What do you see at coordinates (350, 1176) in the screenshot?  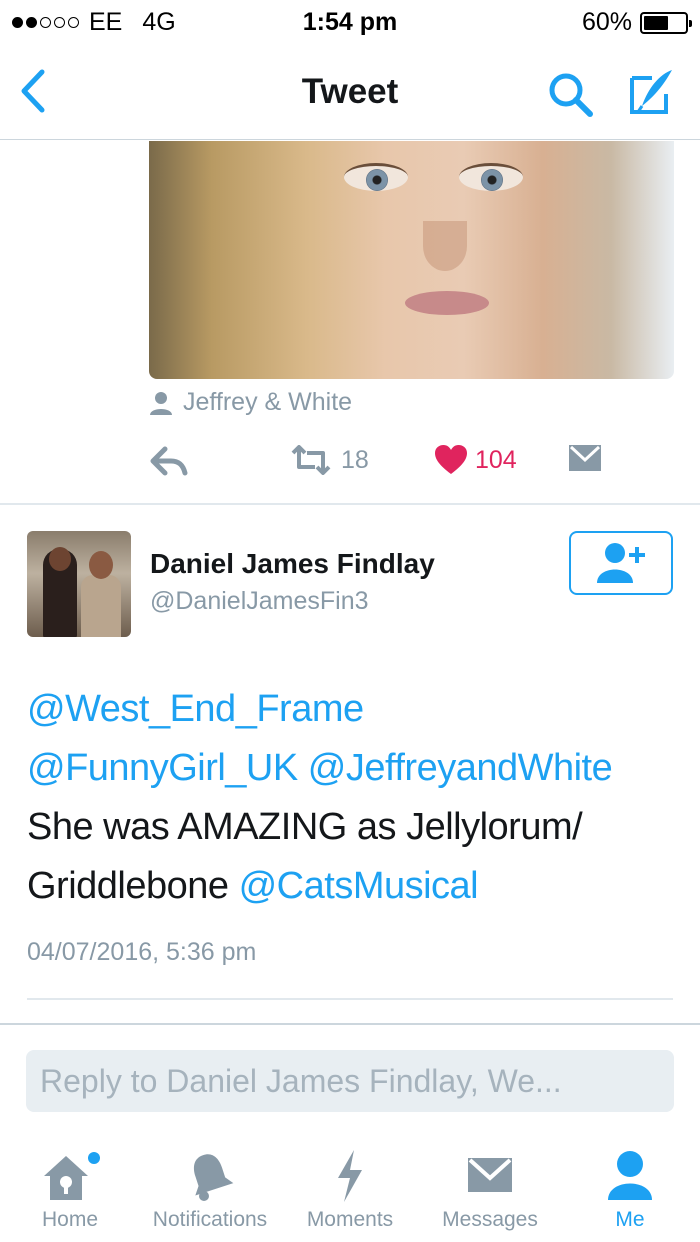 I see `lightning-icon` at bounding box center [350, 1176].